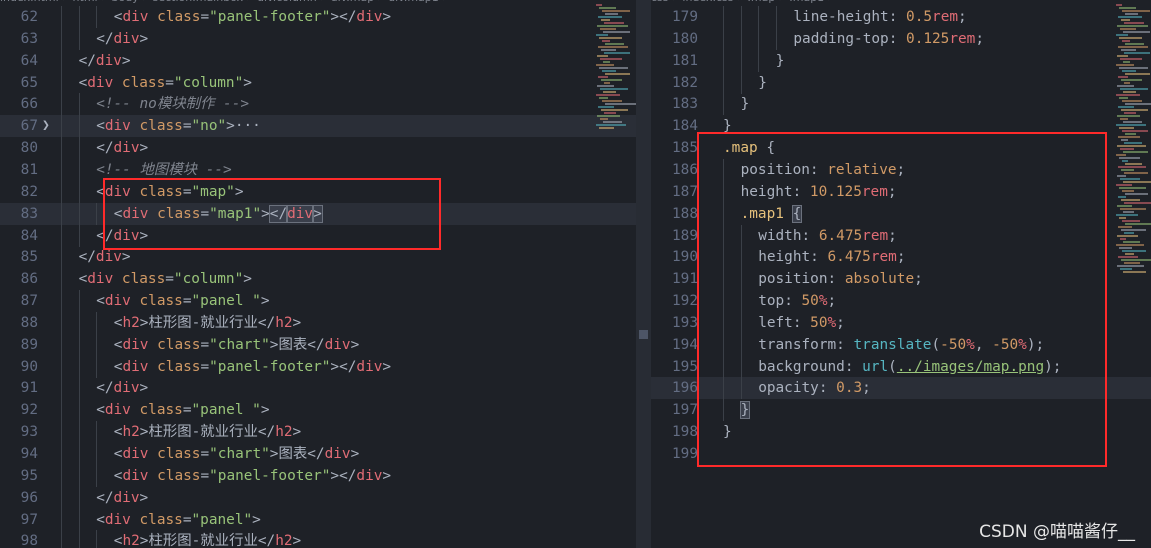  What do you see at coordinates (318, 322) in the screenshot?
I see `code-line: 88 <h2>柱形图-就业行业</h2>` at bounding box center [318, 322].